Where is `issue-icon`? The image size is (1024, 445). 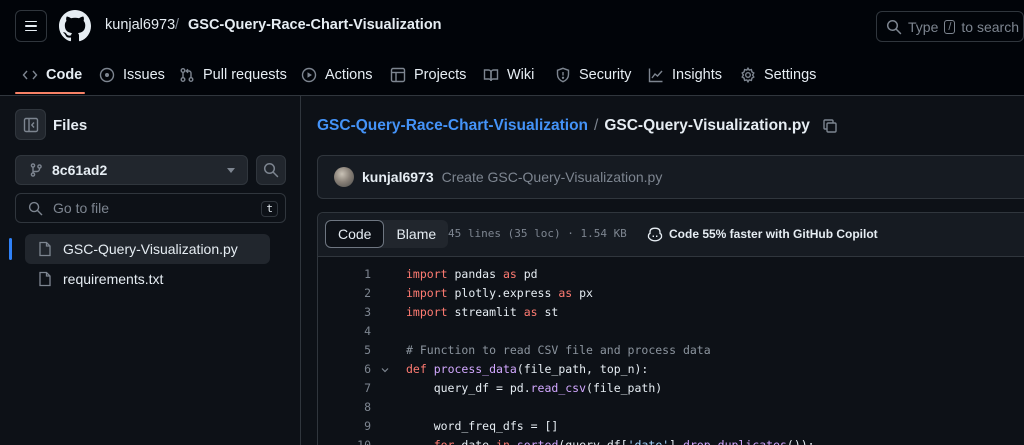
issue-icon is located at coordinates (107, 74).